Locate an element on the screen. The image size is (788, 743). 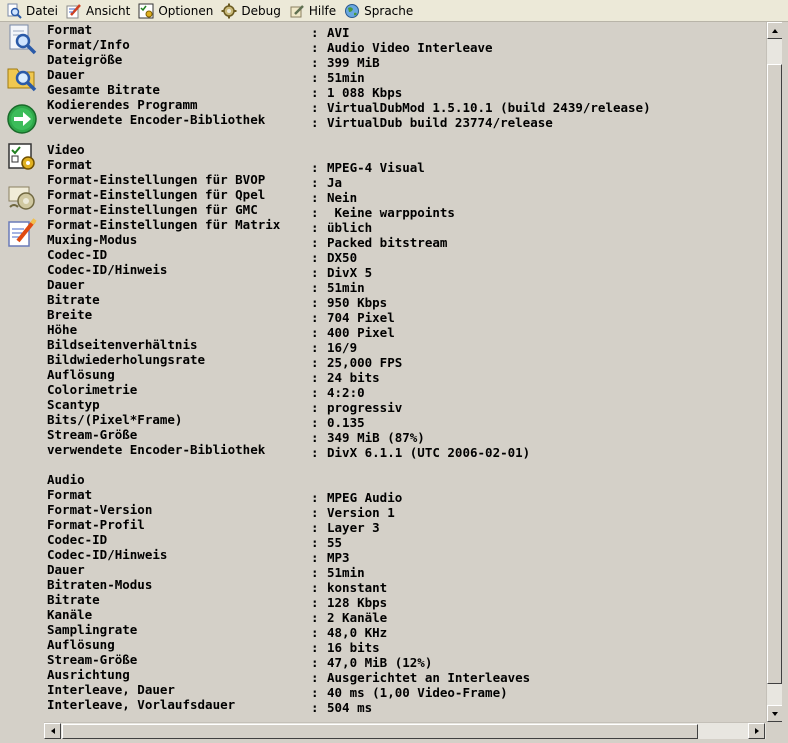
info-value: VirtualDub build 23774/release is located at coordinates (440, 122).